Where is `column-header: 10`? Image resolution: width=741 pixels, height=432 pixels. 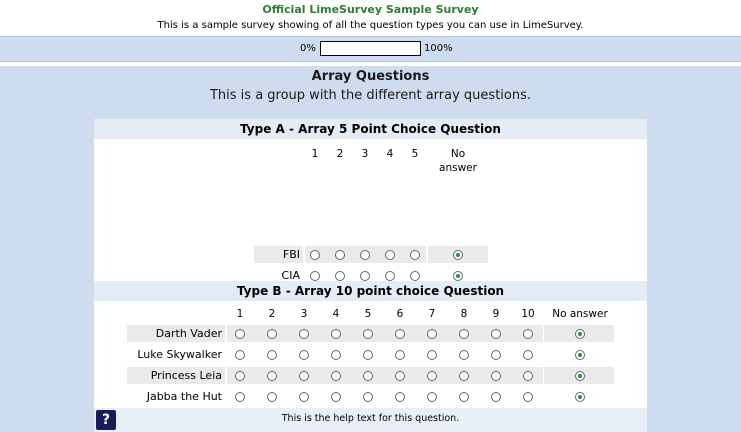
column-header: 10 is located at coordinates (528, 314).